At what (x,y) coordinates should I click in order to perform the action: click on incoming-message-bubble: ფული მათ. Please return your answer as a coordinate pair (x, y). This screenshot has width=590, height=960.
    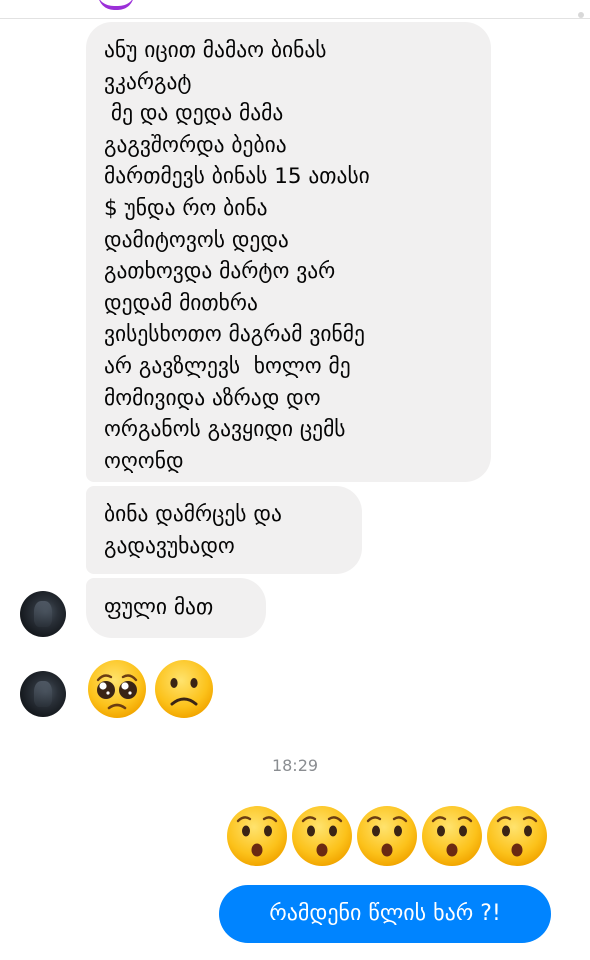
    Looking at the image, I should click on (176, 608).